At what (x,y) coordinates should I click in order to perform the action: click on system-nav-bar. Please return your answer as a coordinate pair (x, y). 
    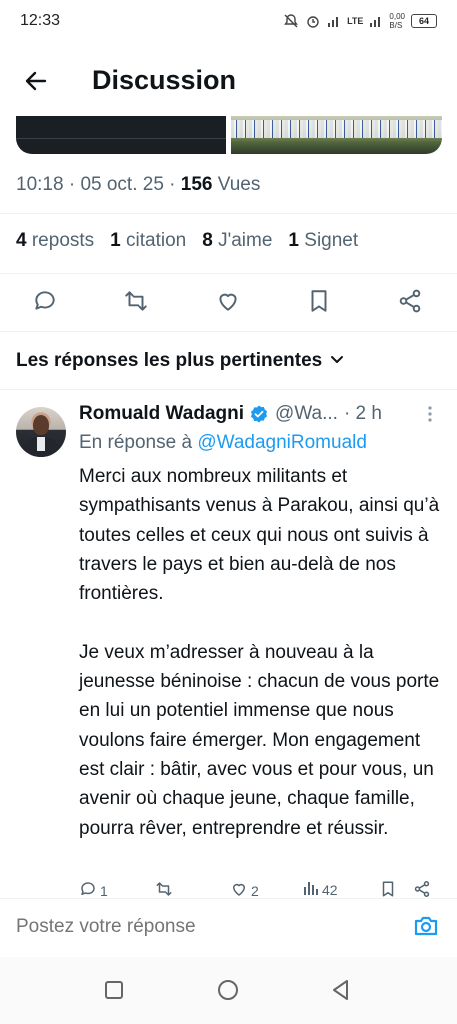
    Looking at the image, I should click on (228, 990).